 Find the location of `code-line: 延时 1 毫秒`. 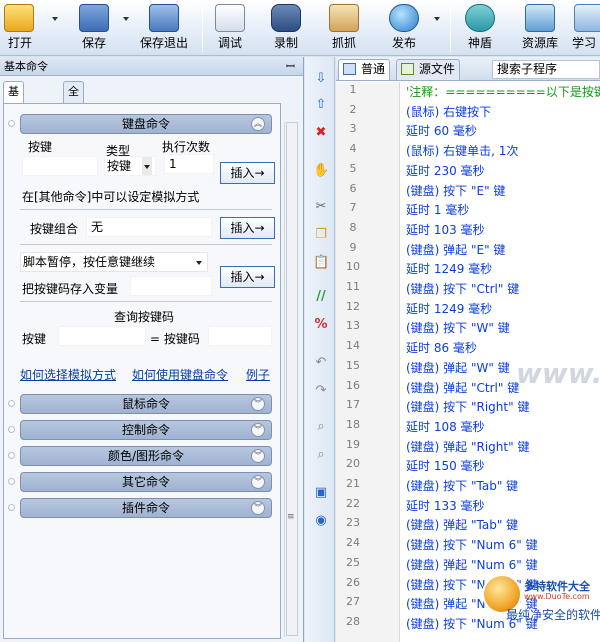

code-line: 延时 1 毫秒 is located at coordinates (437, 209).